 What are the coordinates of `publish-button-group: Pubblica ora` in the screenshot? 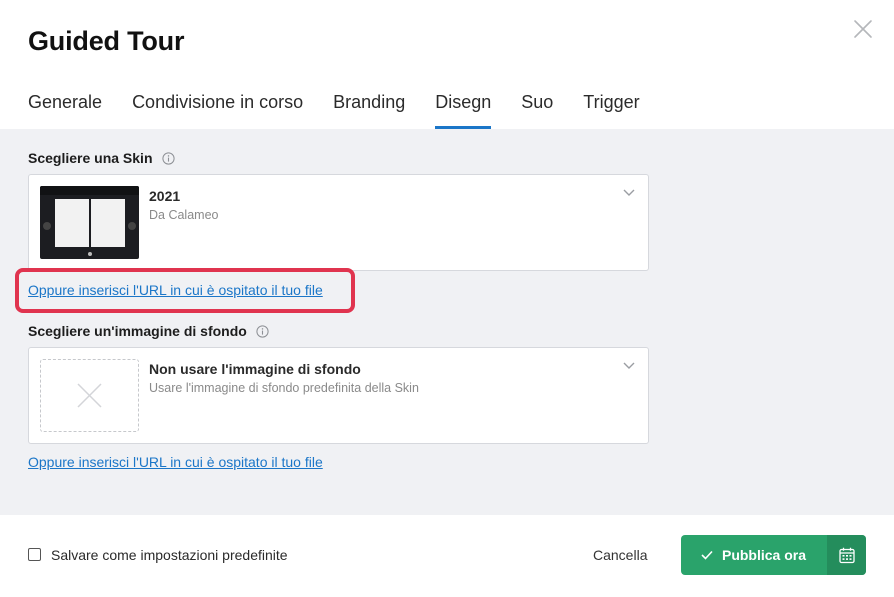 It's located at (773, 555).